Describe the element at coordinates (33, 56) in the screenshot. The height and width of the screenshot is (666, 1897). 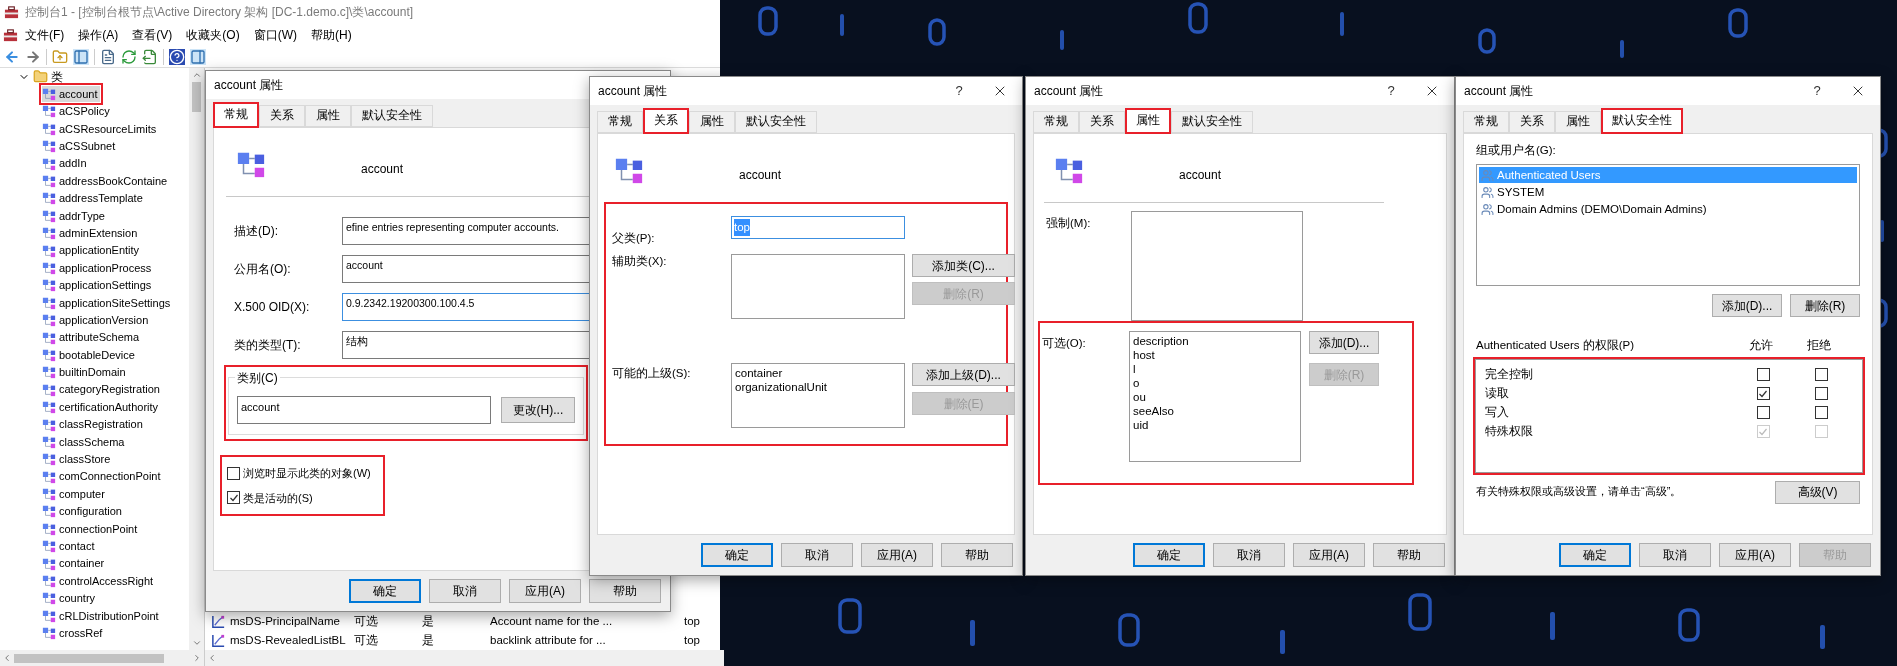
I see `forward-icon` at that location.